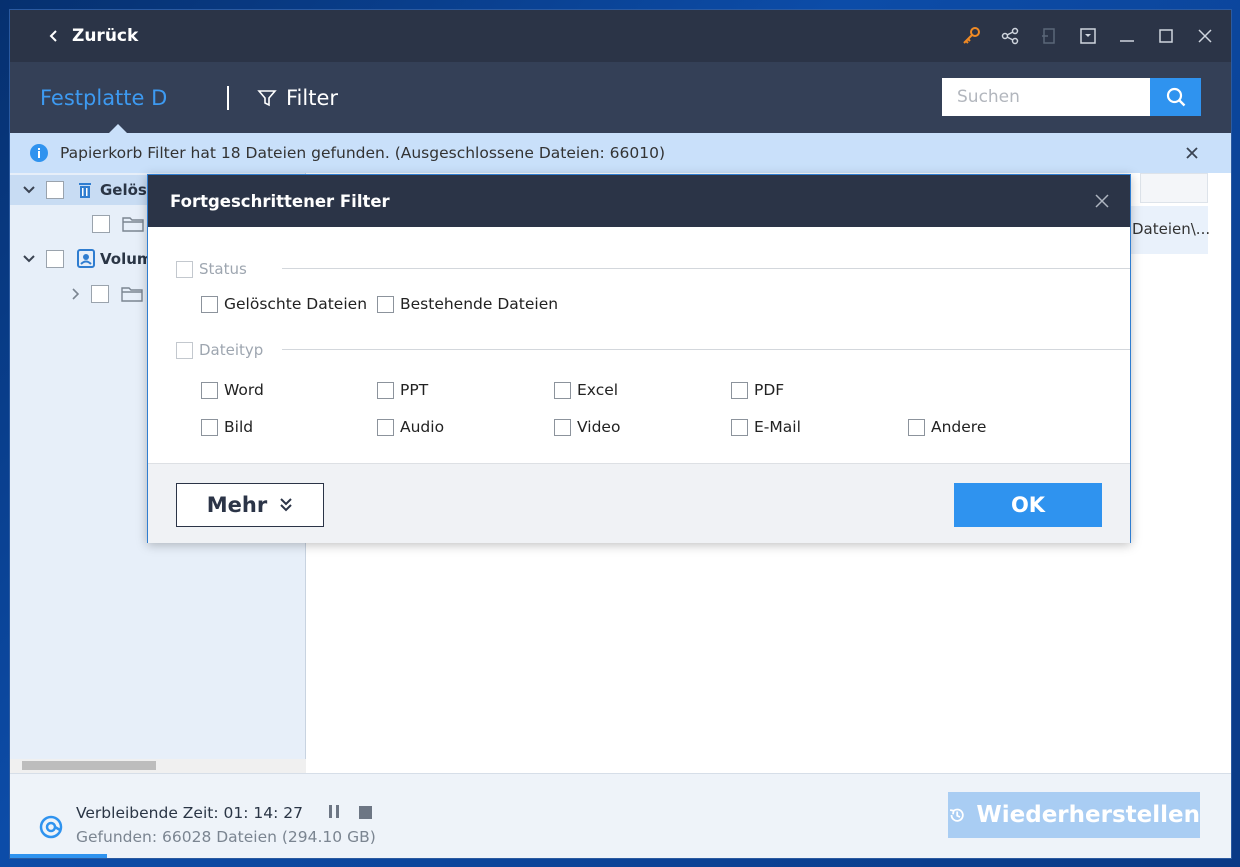  I want to click on filter-label: Filter, so click(312, 98).